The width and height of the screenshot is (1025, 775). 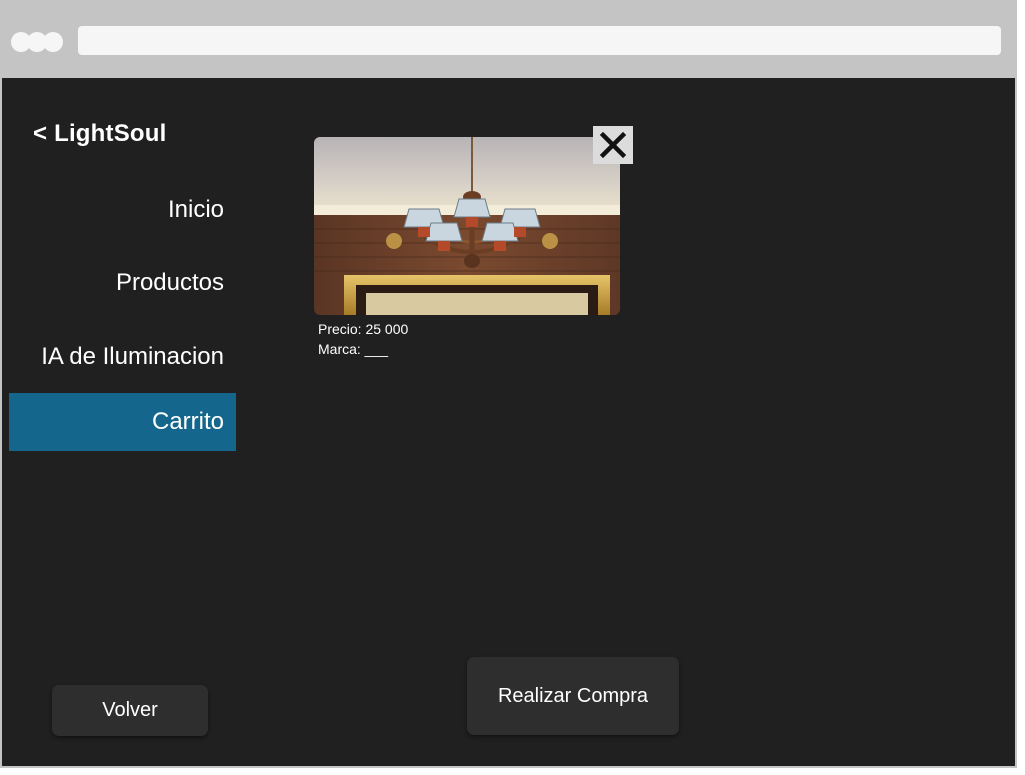 I want to click on remove-item-button, so click(x=613, y=145).